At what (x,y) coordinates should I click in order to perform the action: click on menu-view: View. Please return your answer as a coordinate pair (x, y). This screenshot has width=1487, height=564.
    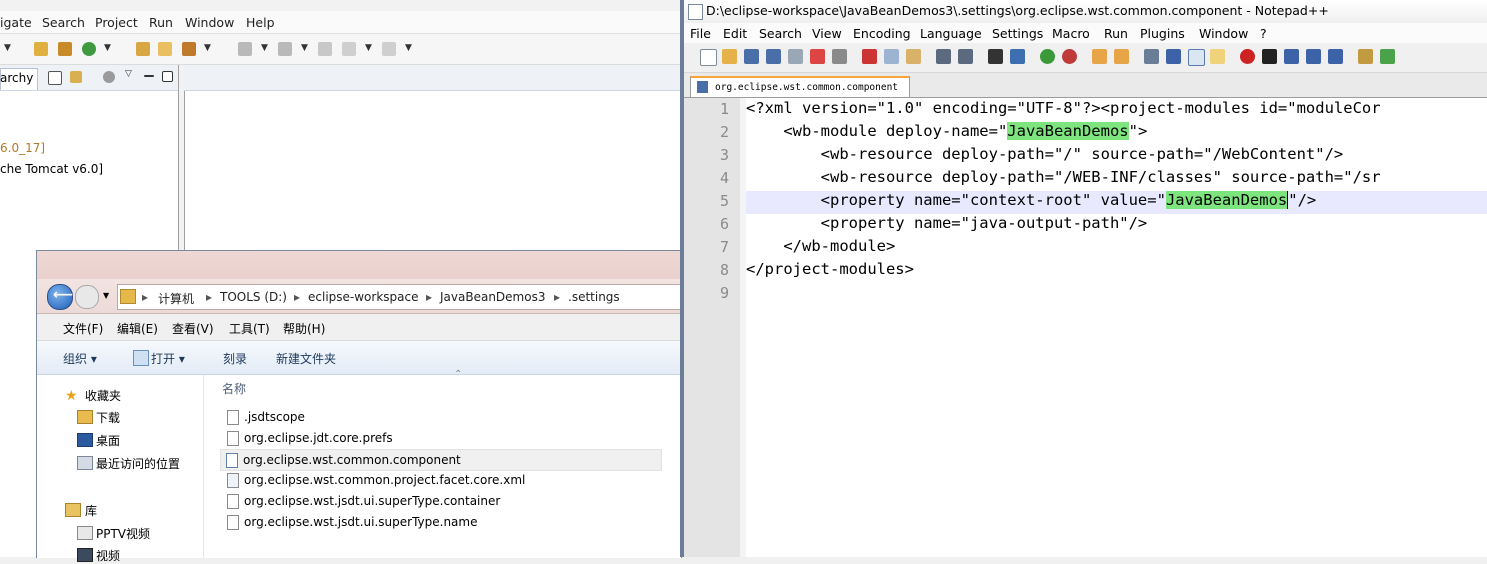
    Looking at the image, I should click on (827, 33).